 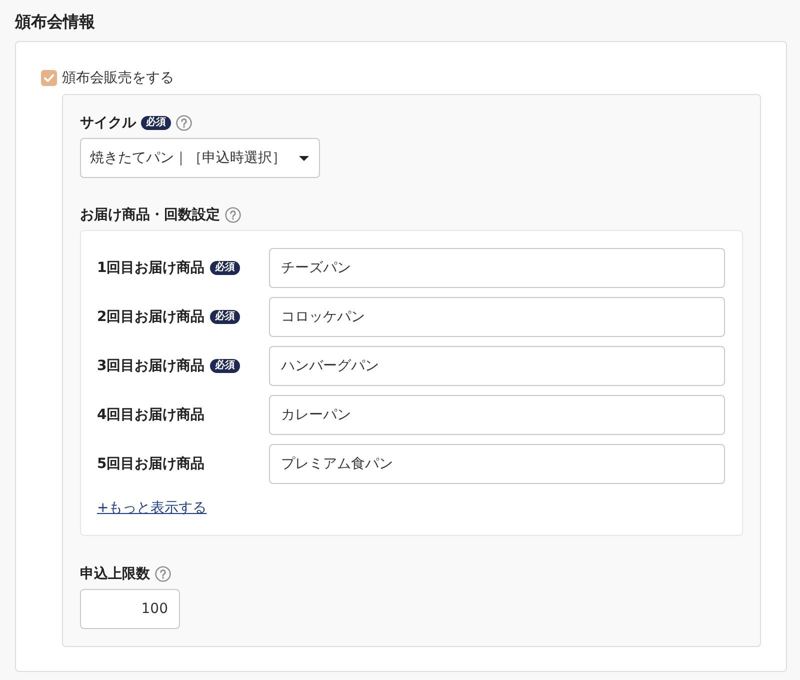 I want to click on section-title: 頒布会情報, so click(x=55, y=22).